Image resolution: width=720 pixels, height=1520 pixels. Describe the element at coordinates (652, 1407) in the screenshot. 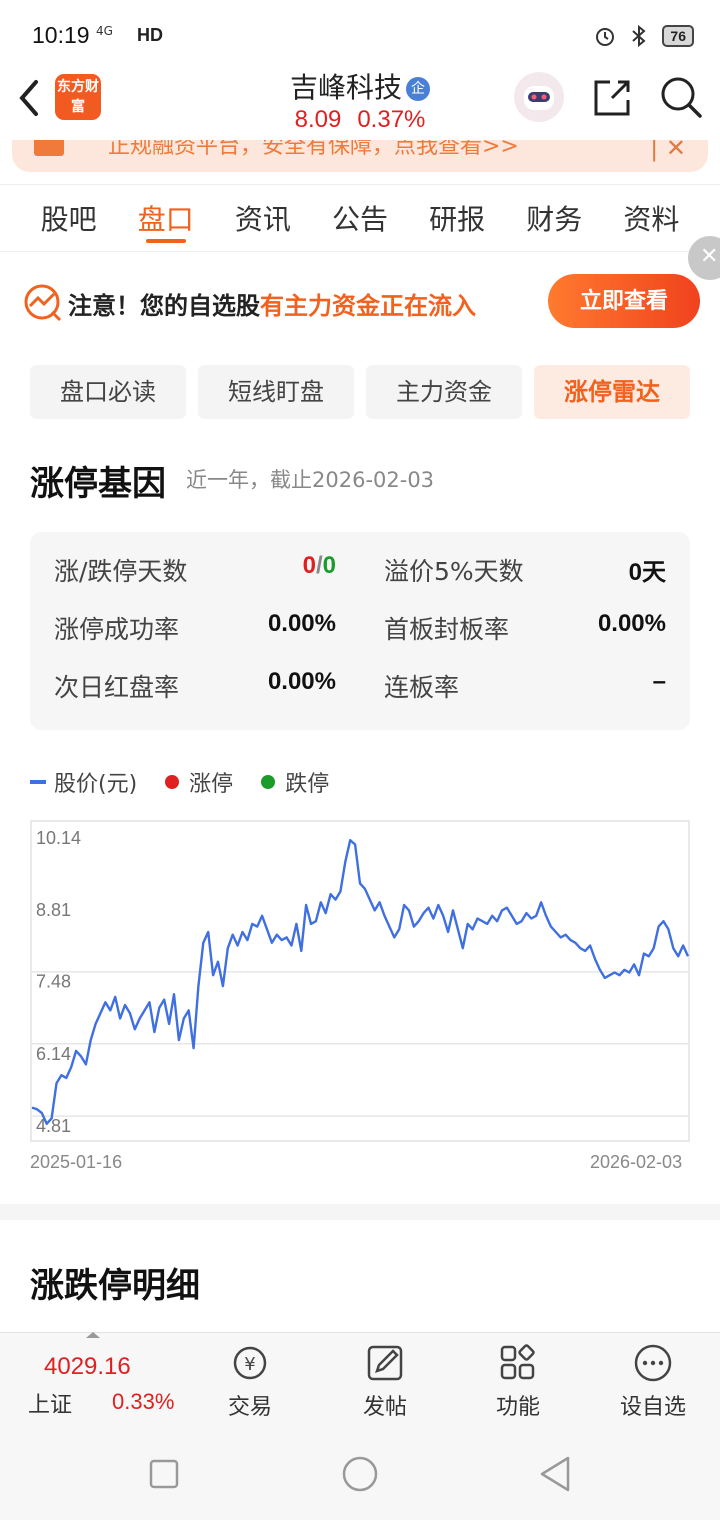

I see `add-watchlist-label: 设自选` at that location.